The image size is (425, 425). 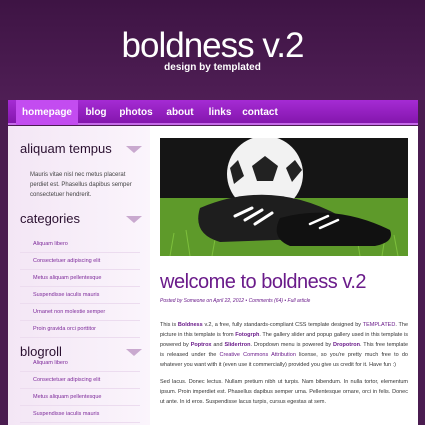 What do you see at coordinates (66, 148) in the screenshot?
I see `sidebar-heading-about: aliquam tempus` at bounding box center [66, 148].